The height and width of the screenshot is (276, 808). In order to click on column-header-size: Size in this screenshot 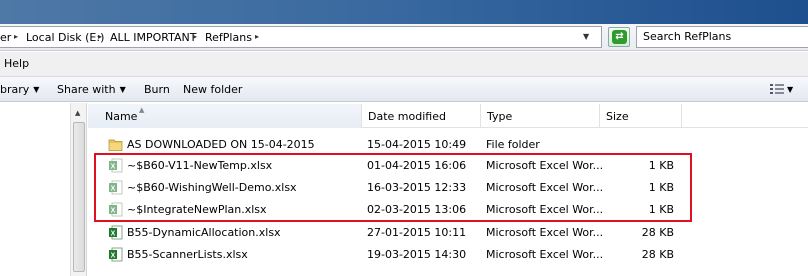, I will do `click(641, 116)`.